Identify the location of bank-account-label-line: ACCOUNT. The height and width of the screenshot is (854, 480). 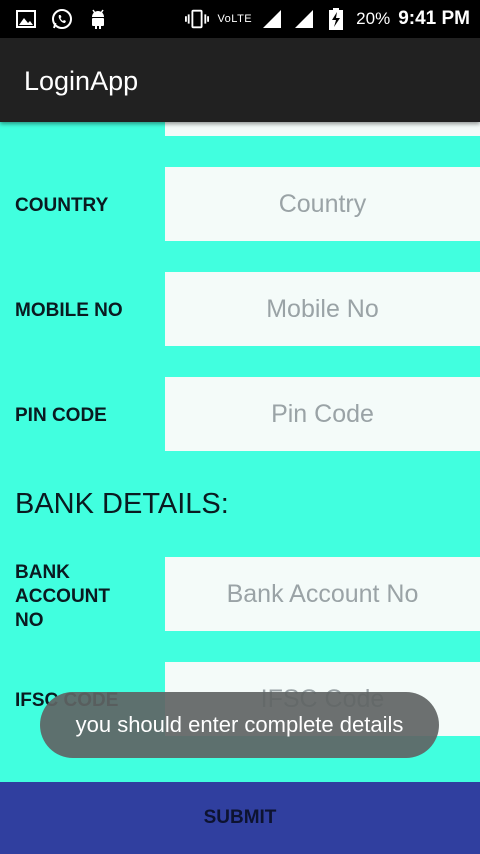
(62, 596).